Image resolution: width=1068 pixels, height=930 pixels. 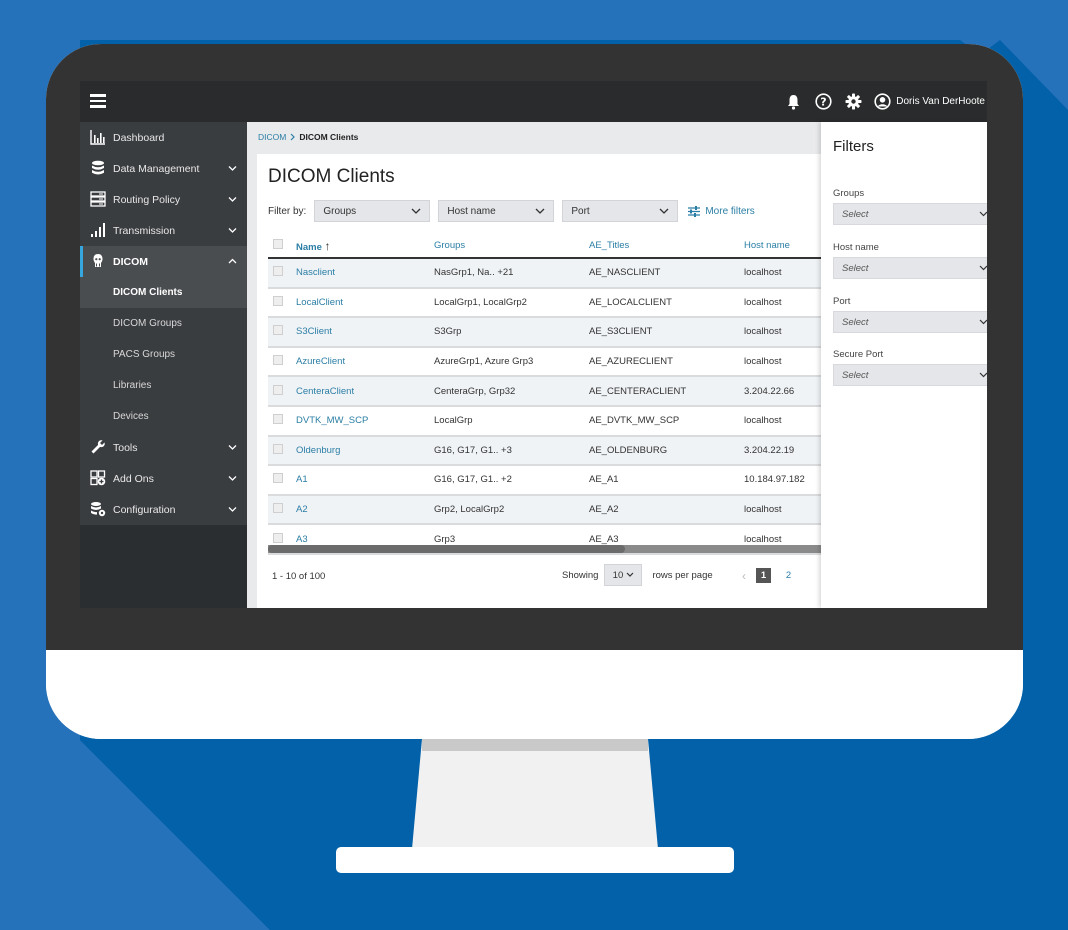 What do you see at coordinates (549, 510) in the screenshot?
I see `table-row: A2 Grp2, LocalGrp2 AE_A2 localhost` at bounding box center [549, 510].